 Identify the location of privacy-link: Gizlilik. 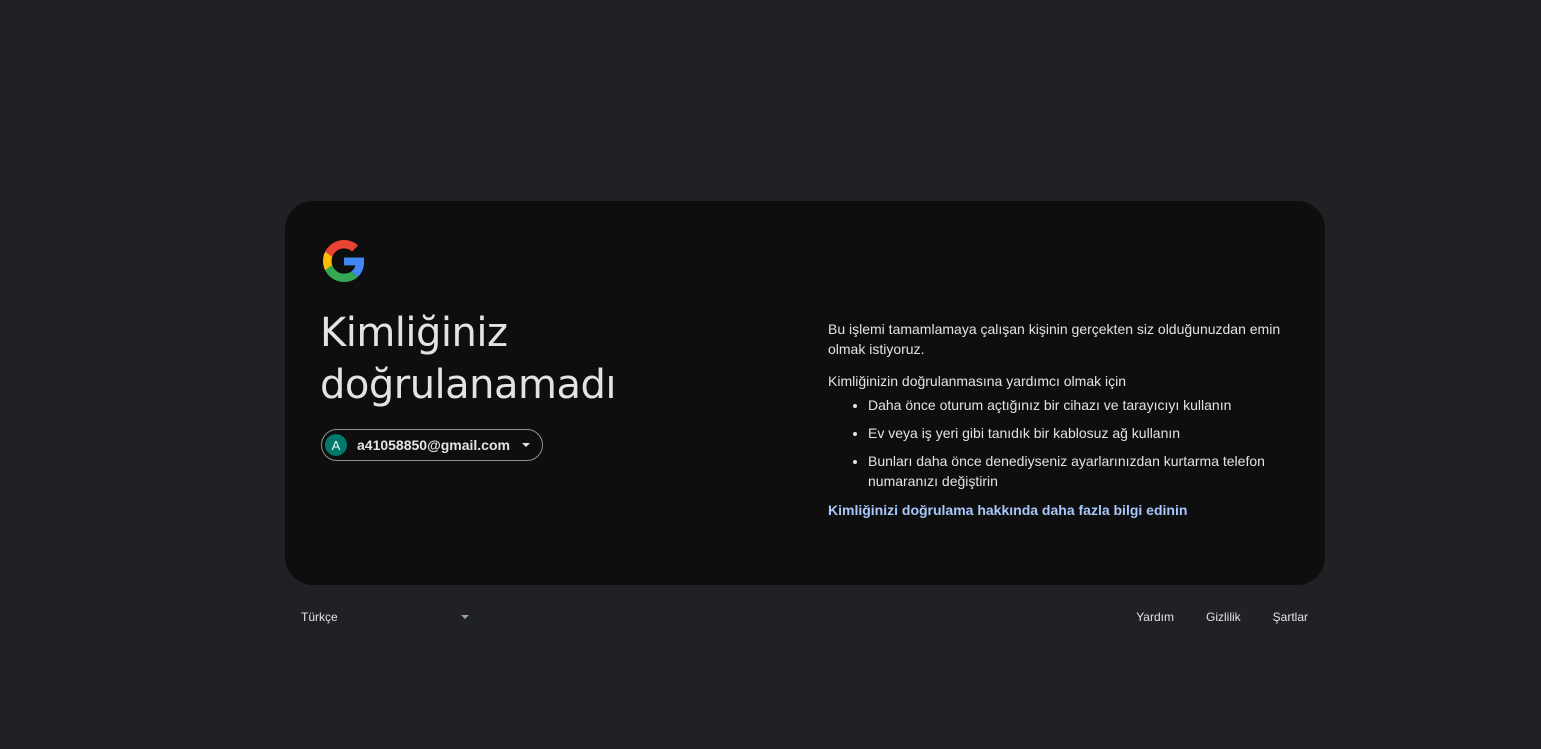
(1223, 617).